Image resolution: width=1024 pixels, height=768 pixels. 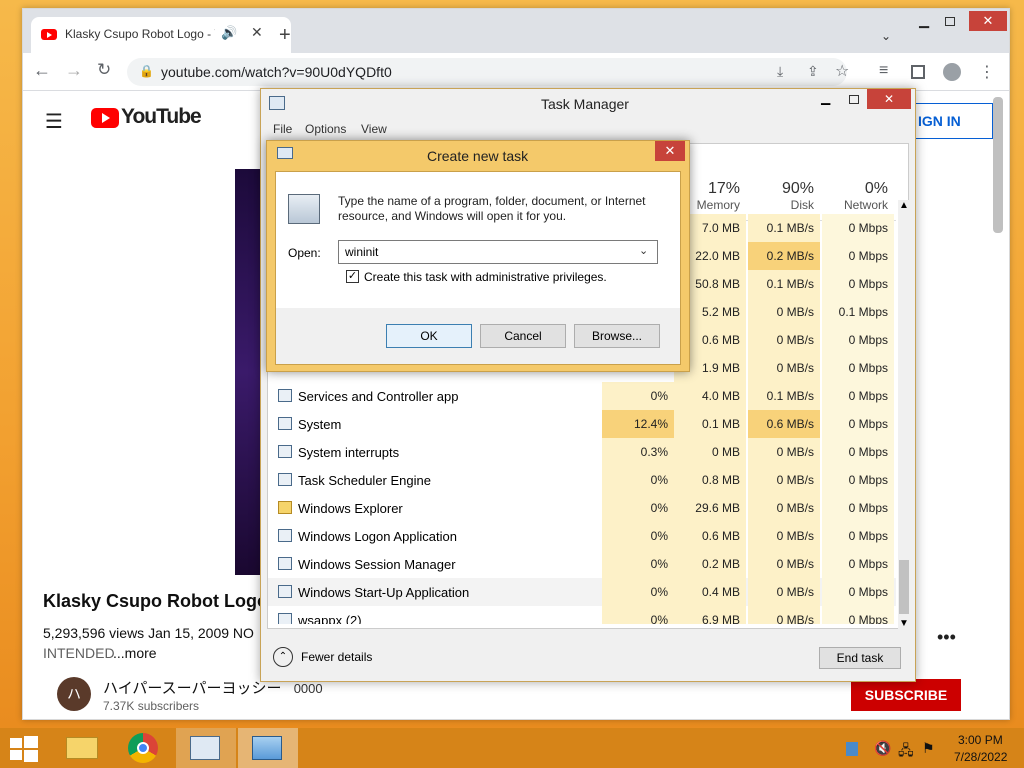 What do you see at coordinates (585, 104) in the screenshot?
I see `task-manager-title: Task Manager` at bounding box center [585, 104].